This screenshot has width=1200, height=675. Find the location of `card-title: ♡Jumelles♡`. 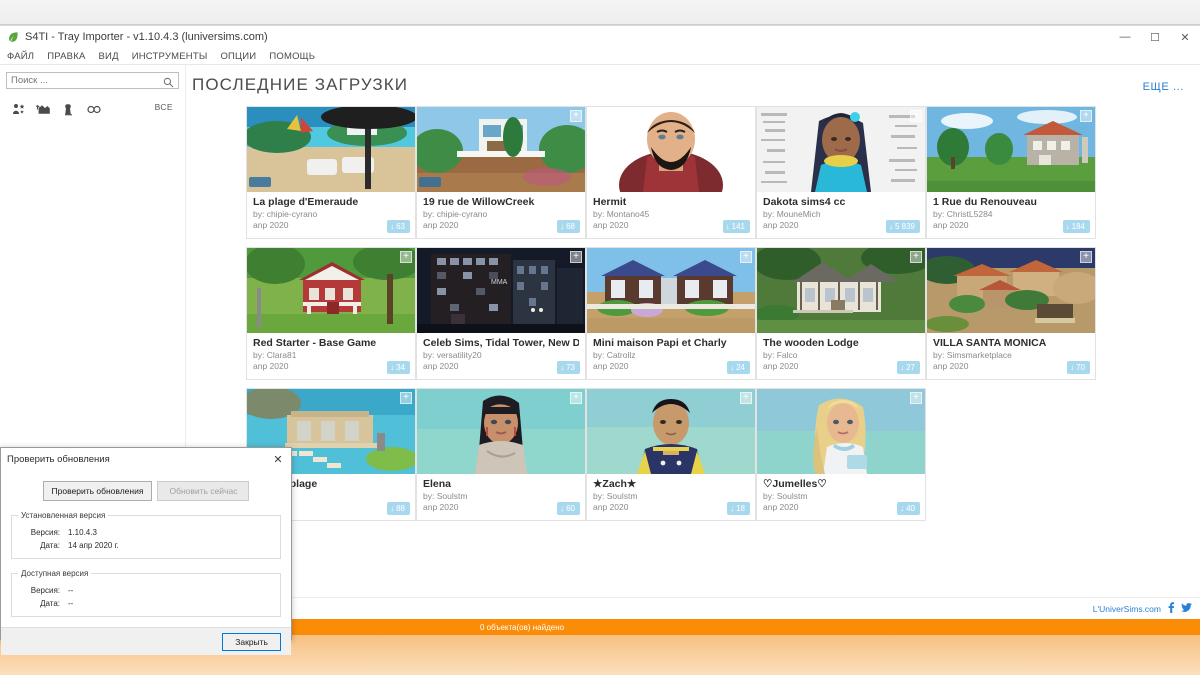

card-title: ♡Jumelles♡ is located at coordinates (795, 484).